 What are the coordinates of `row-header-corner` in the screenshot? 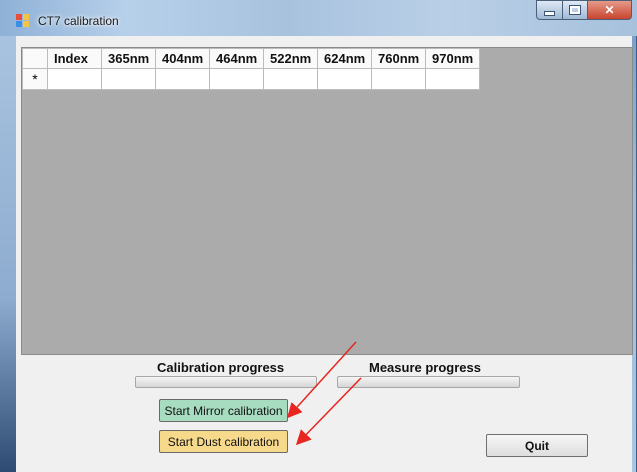 It's located at (35, 58).